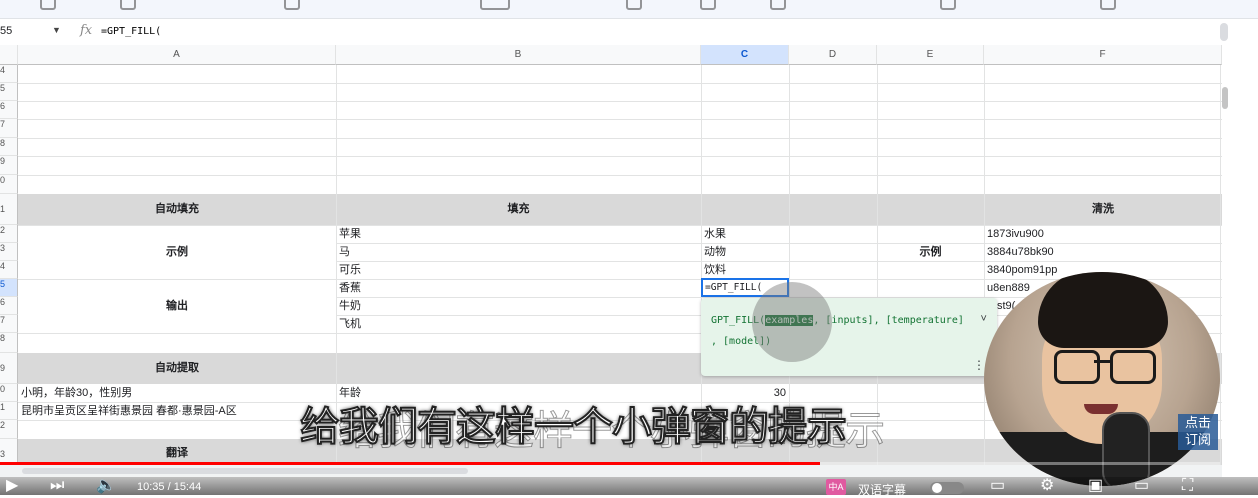 This screenshot has height=498, width=1258. Describe the element at coordinates (344, 252) in the screenshot. I see `cell-b: 马` at that location.